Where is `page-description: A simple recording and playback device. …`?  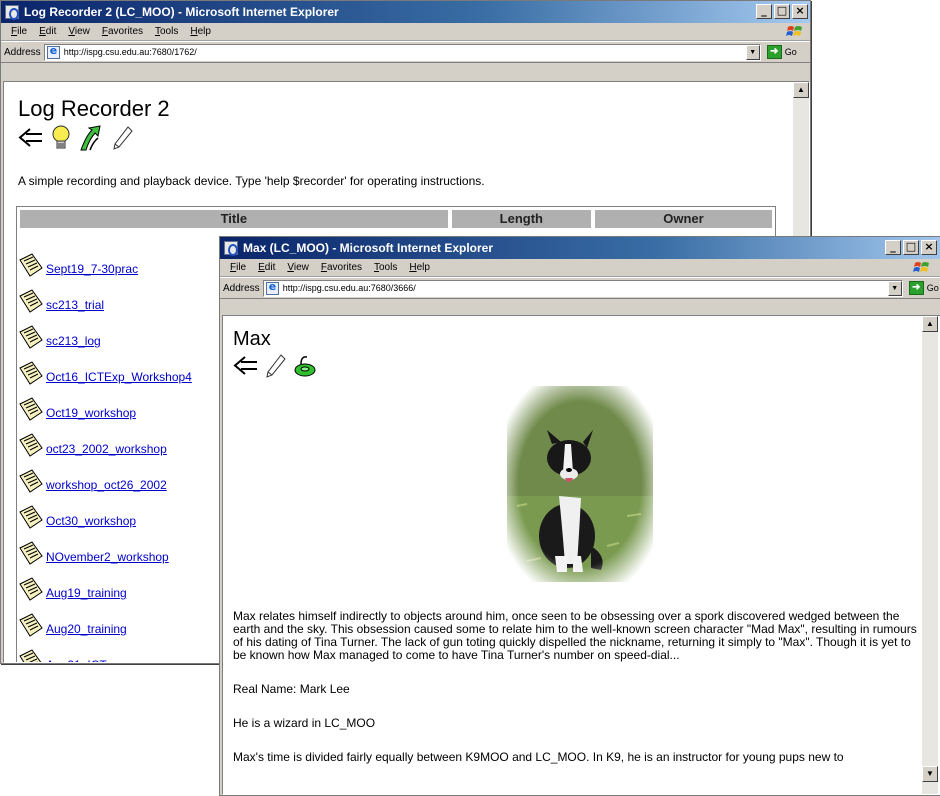 page-description: A simple recording and playback device. … is located at coordinates (251, 181).